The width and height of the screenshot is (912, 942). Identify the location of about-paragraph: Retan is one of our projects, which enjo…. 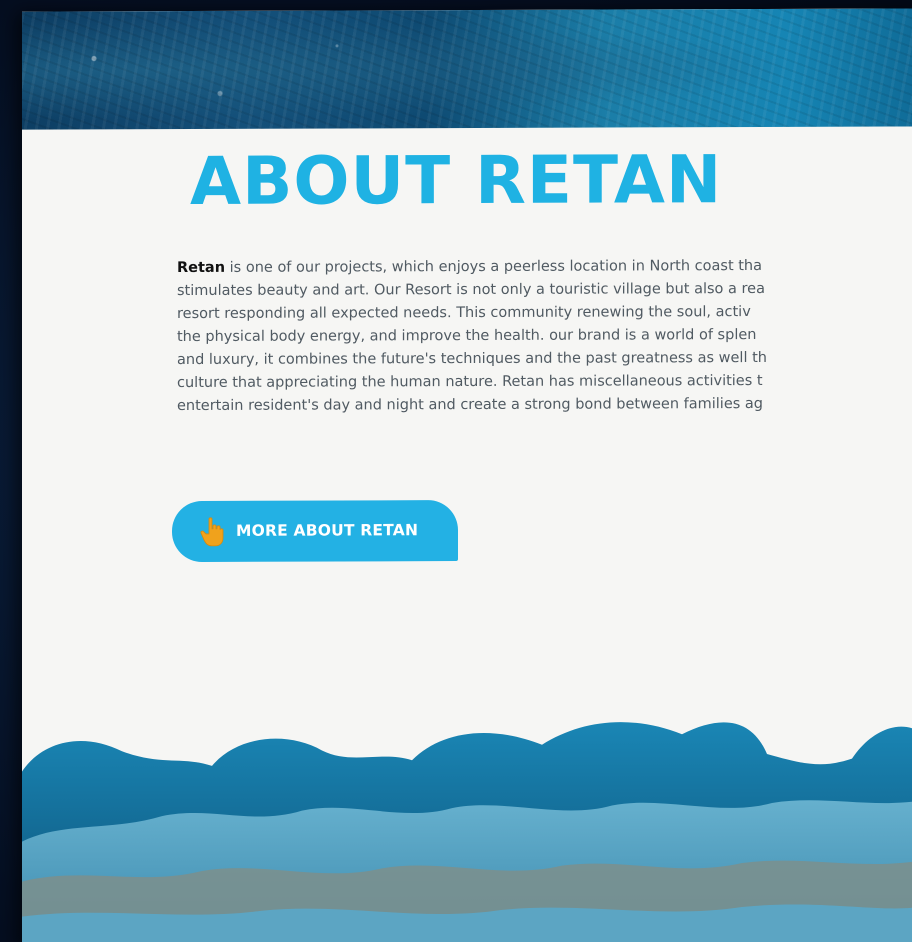
(544, 336).